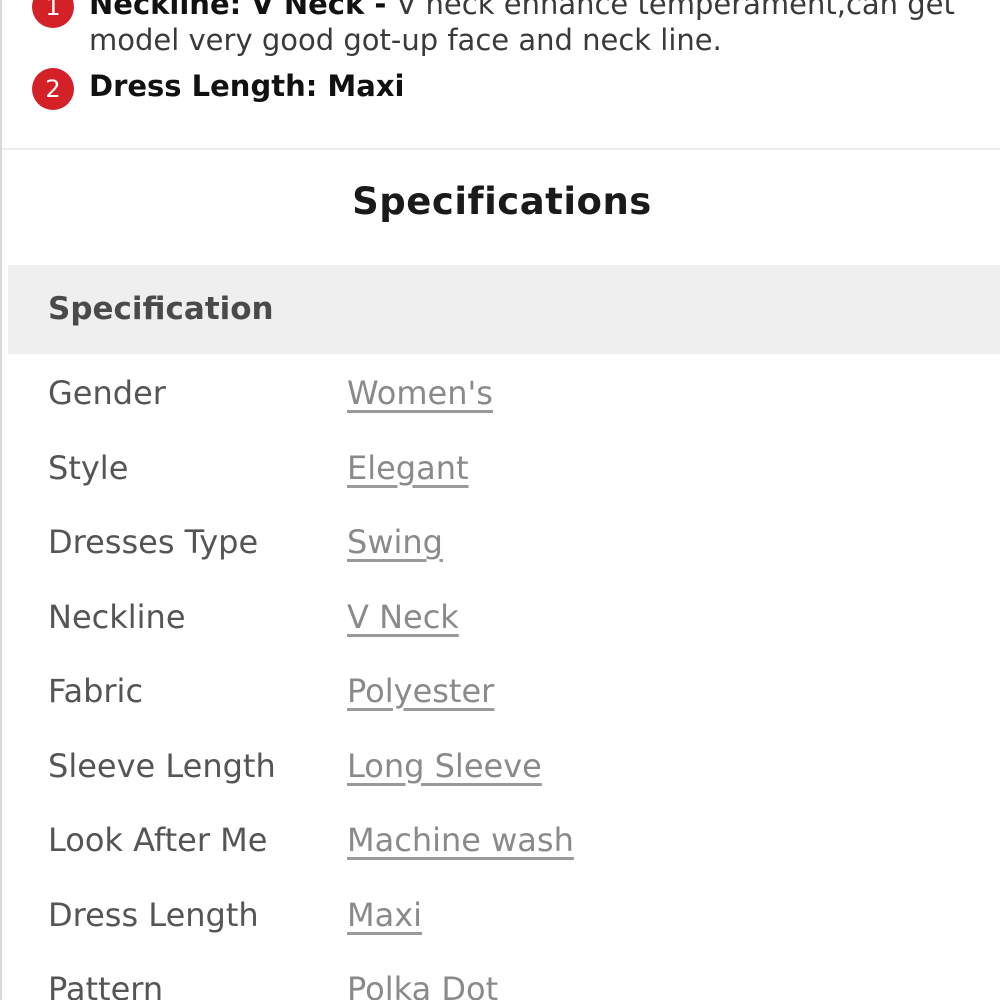 Image resolution: width=1000 pixels, height=1000 pixels. I want to click on section-divider, so click(501, 149).